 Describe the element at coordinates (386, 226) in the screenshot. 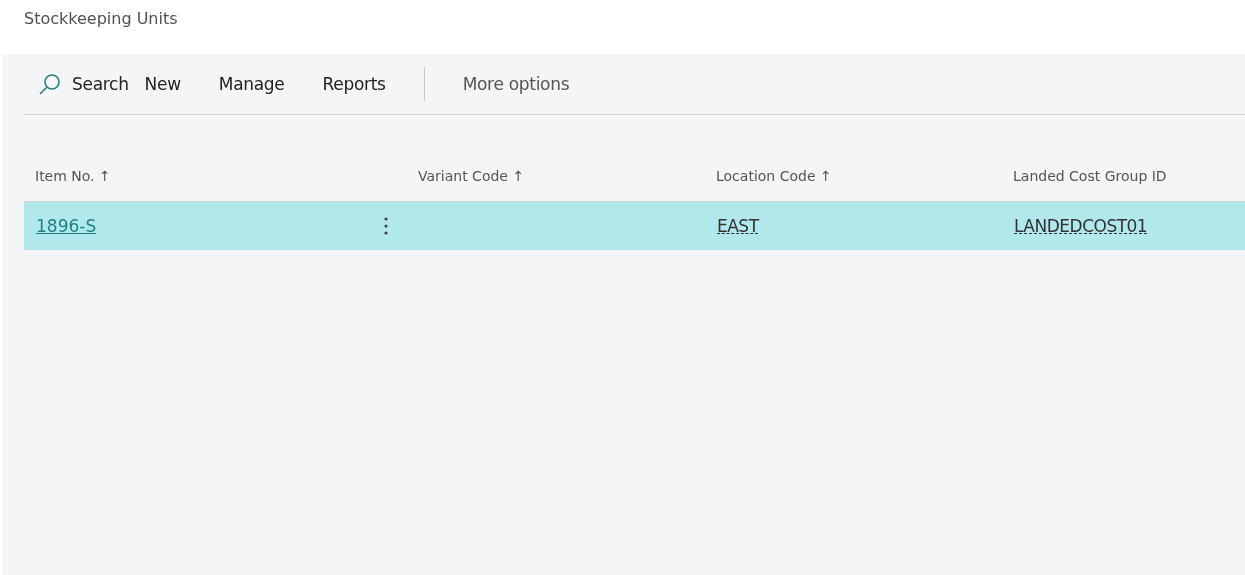

I see `more-icon` at that location.